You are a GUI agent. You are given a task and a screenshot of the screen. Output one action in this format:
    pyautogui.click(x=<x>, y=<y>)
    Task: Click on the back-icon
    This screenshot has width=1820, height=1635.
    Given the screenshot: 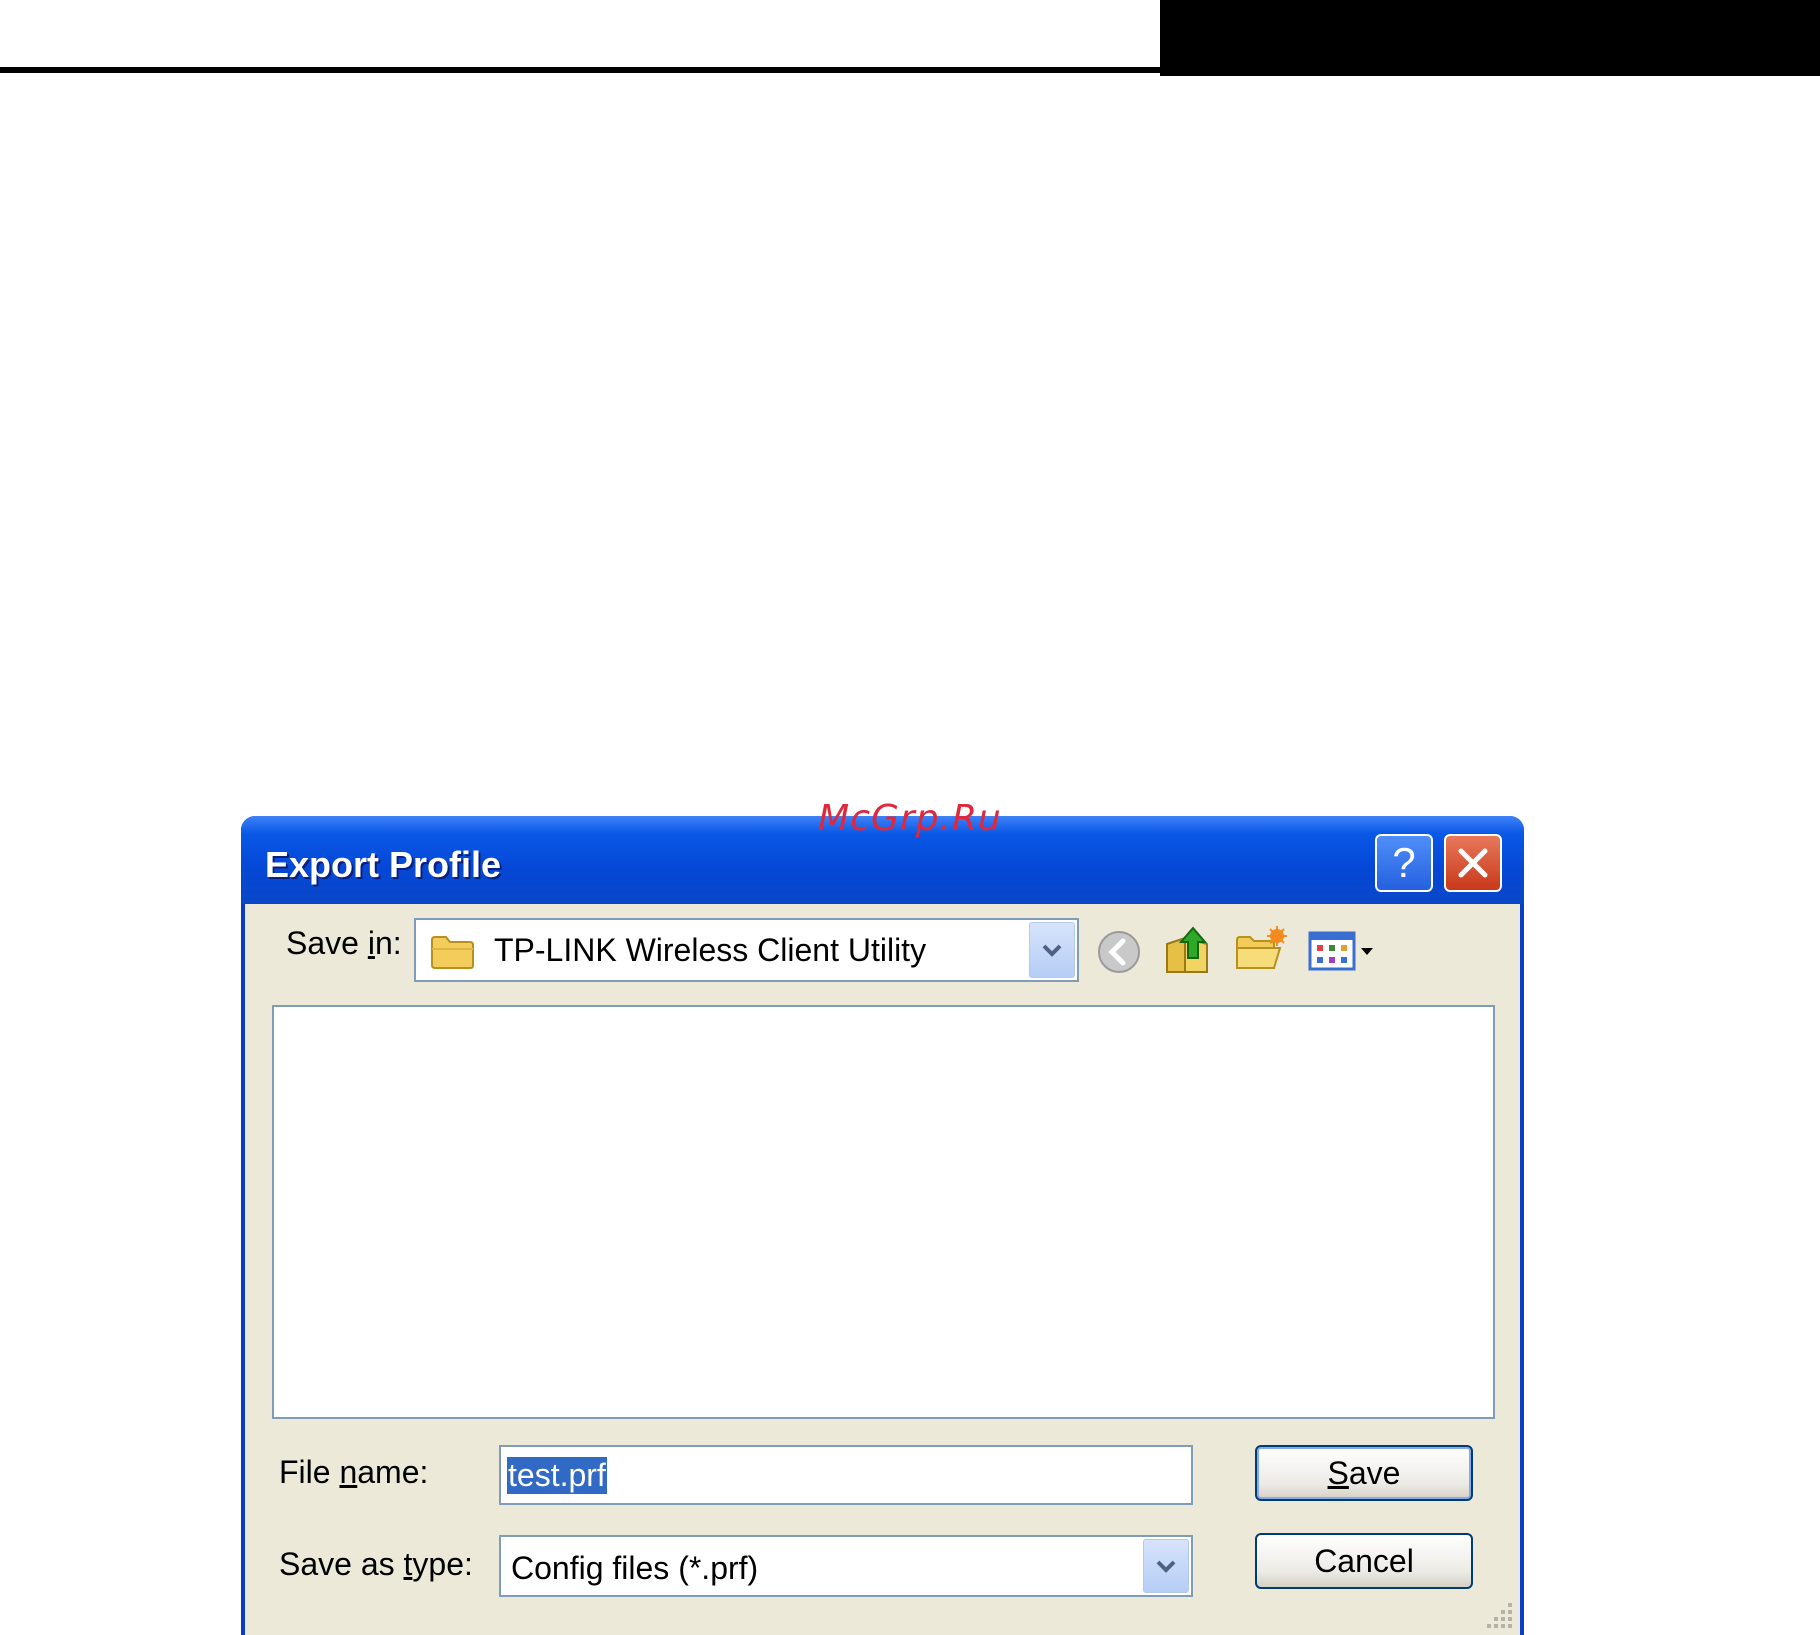 What is the action you would take?
    pyautogui.click(x=1119, y=952)
    